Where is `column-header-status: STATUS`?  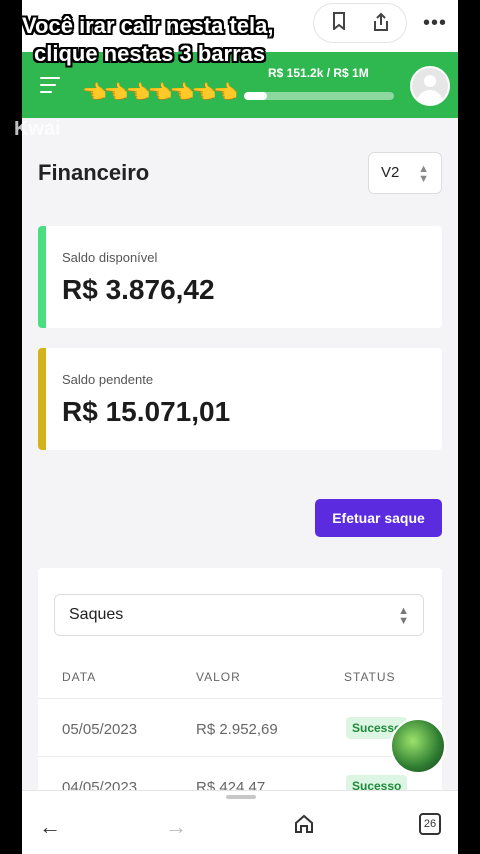 column-header-status: STATUS is located at coordinates (370, 677).